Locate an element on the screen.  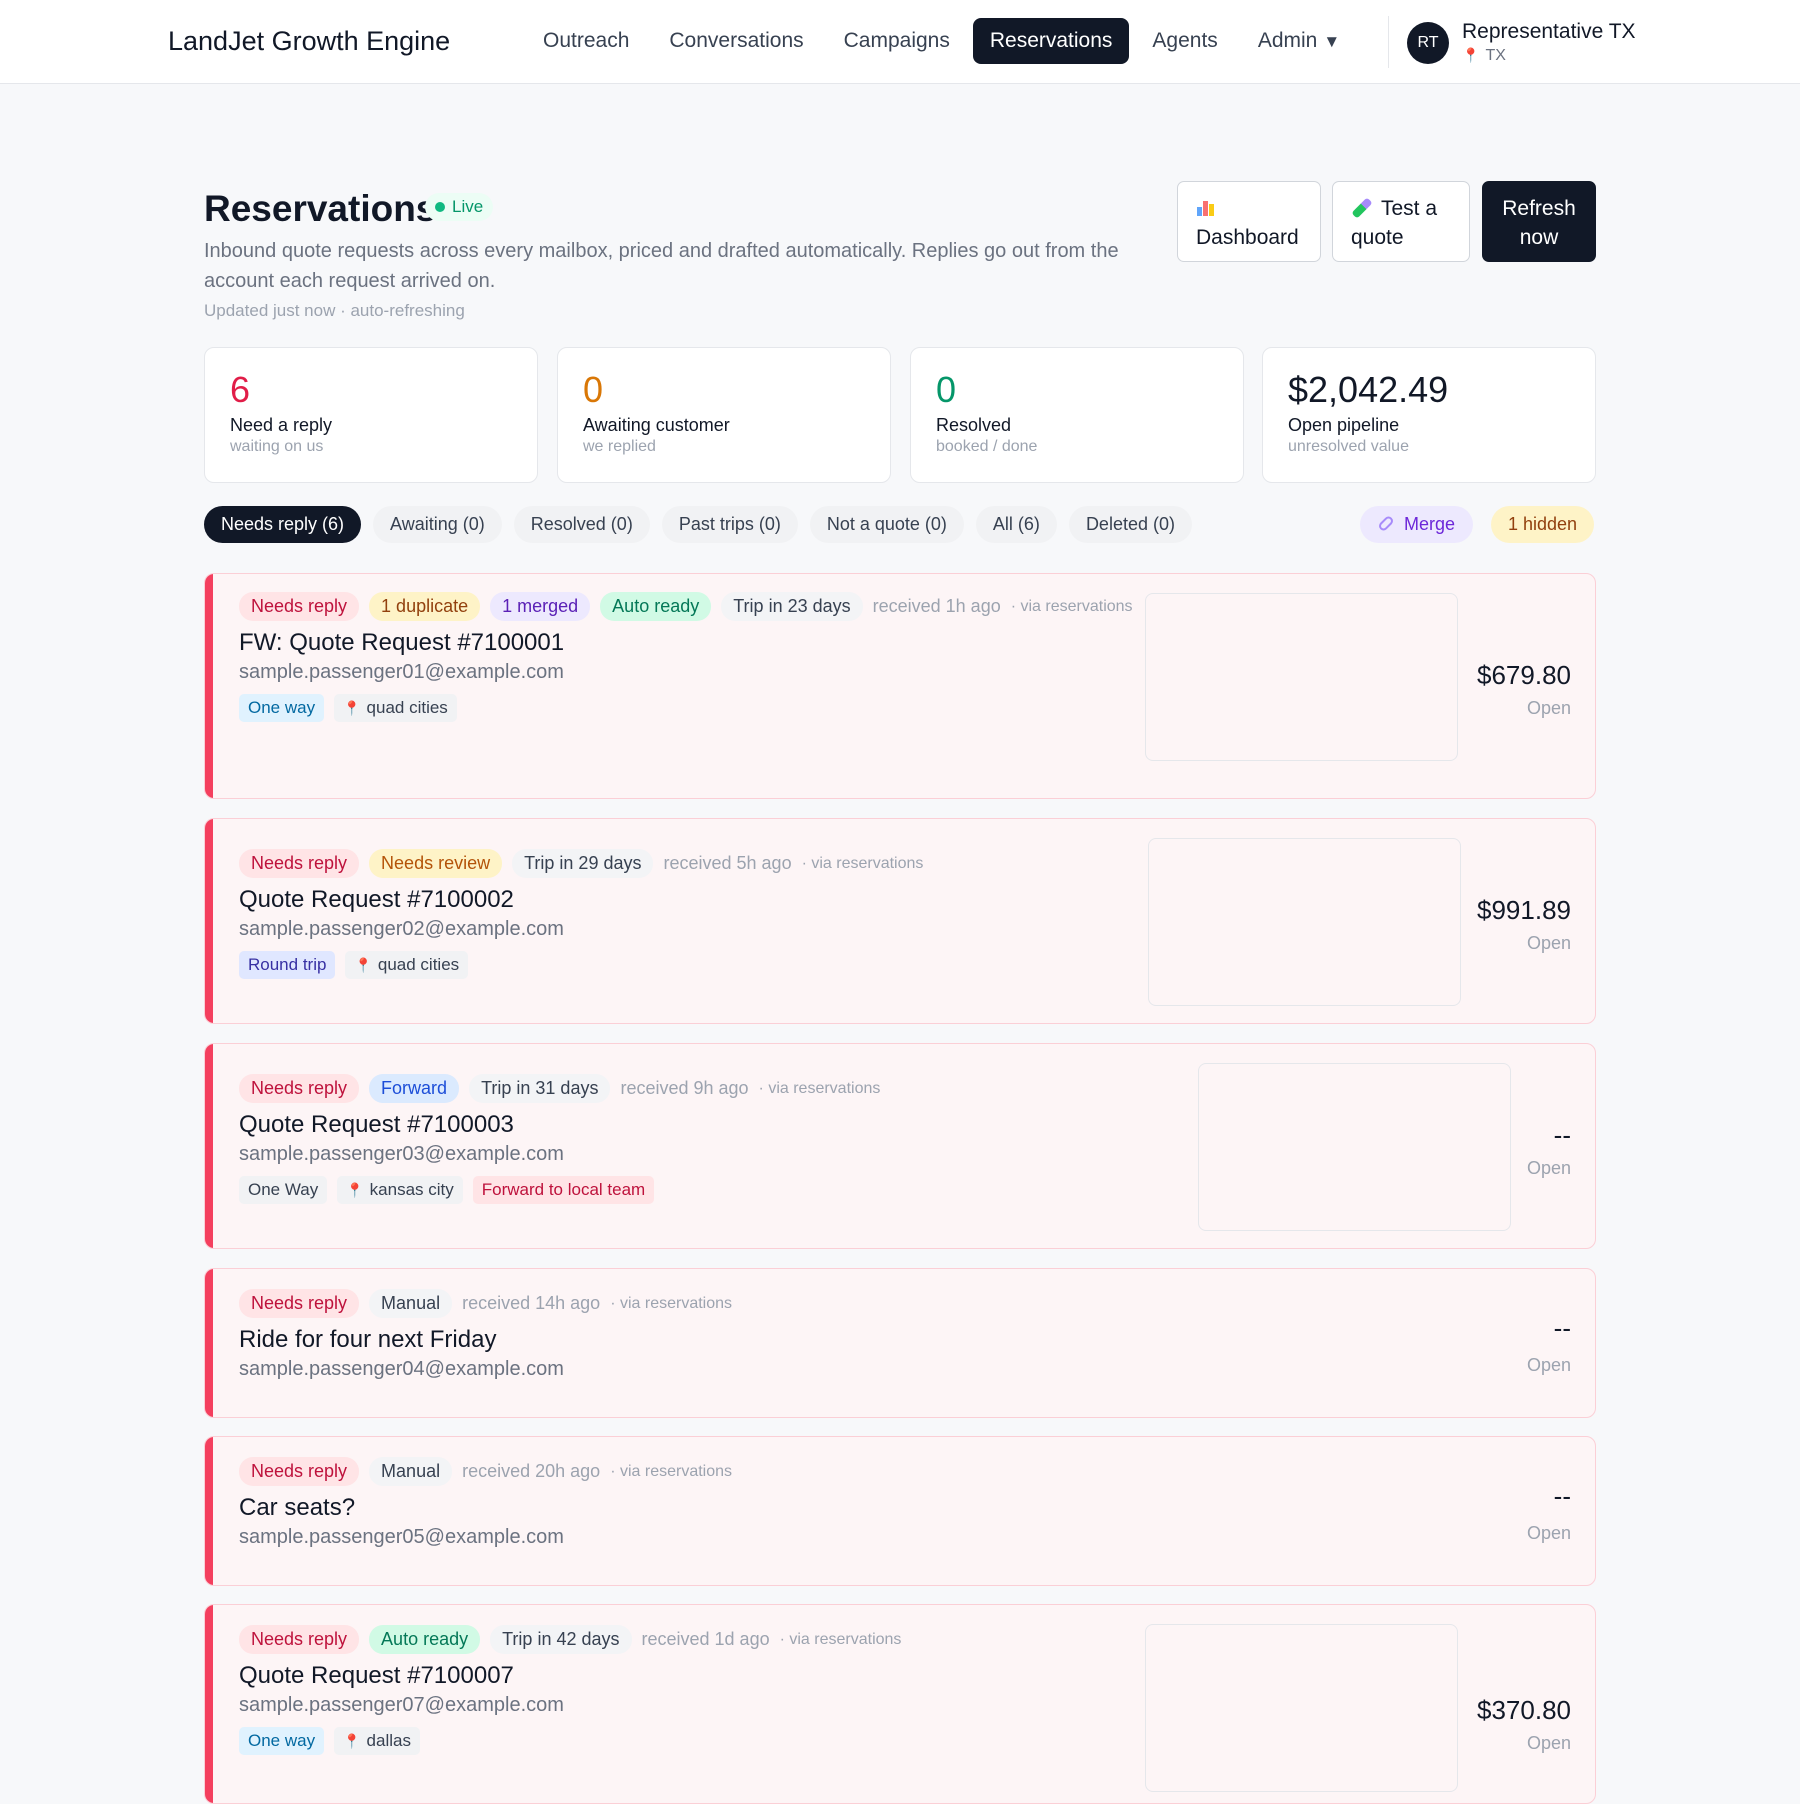
stat-label: Resolved is located at coordinates (974, 425).